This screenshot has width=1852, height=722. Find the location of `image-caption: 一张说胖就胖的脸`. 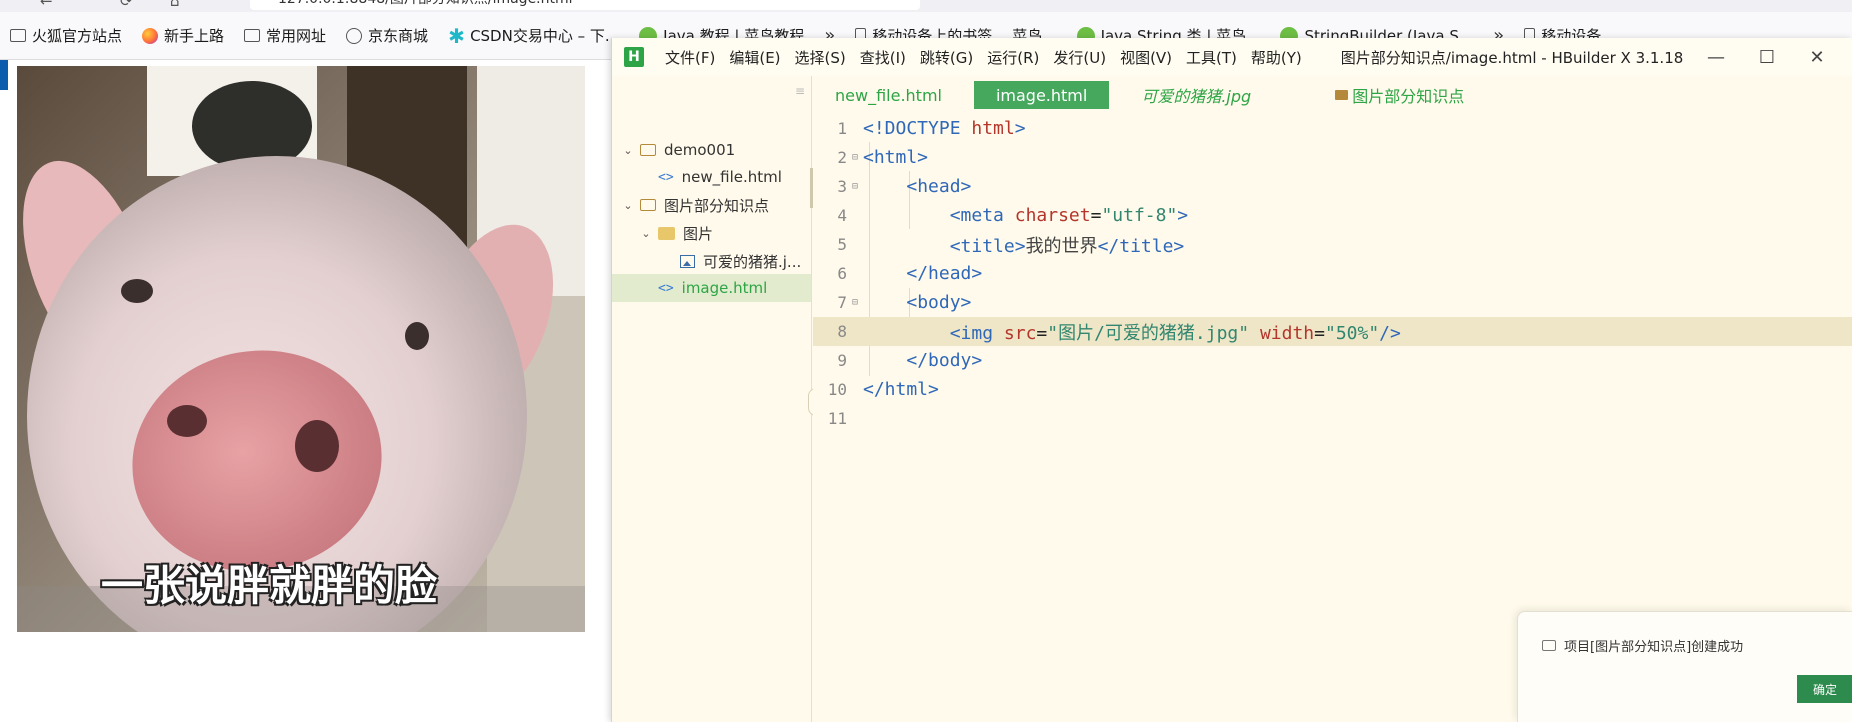

image-caption: 一张说胖就胖的脸 is located at coordinates (269, 585).